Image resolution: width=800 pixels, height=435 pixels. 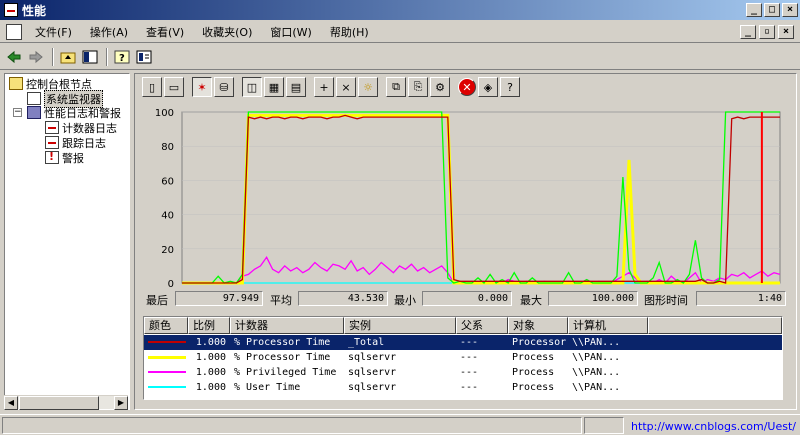 I want to click on system-monitor-toolbar: ▯ ▭ ✶ ⛁ ◫ ▦ ▤ + × ☼ ⧉ ⎘ ⚙ ✕ ◈?, so click(x=332, y=87).